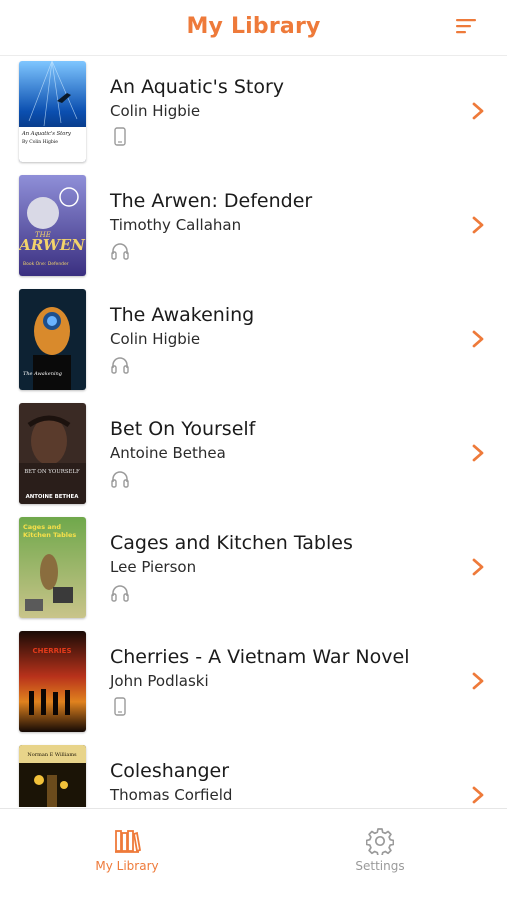  I want to click on book-cover: The Awakening, so click(52, 339).